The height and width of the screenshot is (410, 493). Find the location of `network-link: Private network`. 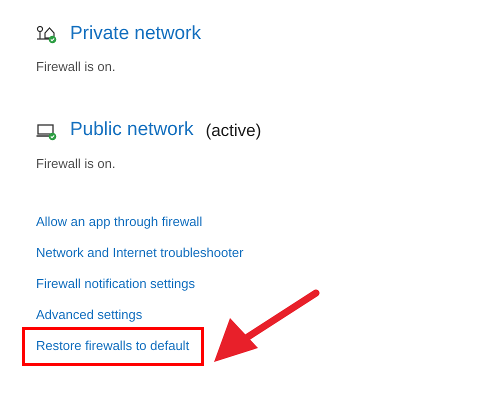

network-link: Private network is located at coordinates (135, 34).